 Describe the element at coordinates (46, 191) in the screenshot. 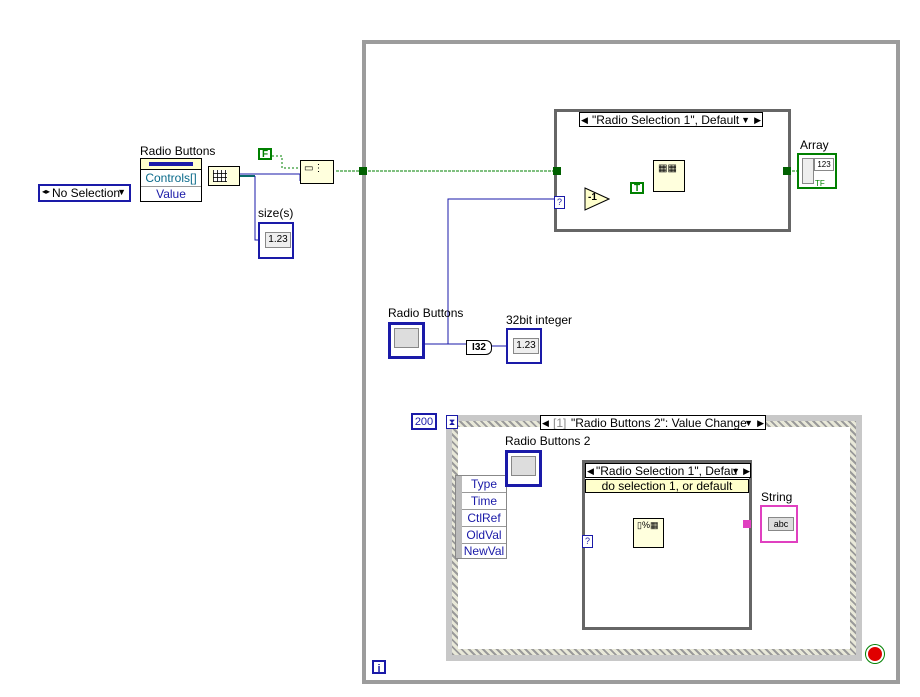

I see `enum-increment-icon: ◂▸` at that location.